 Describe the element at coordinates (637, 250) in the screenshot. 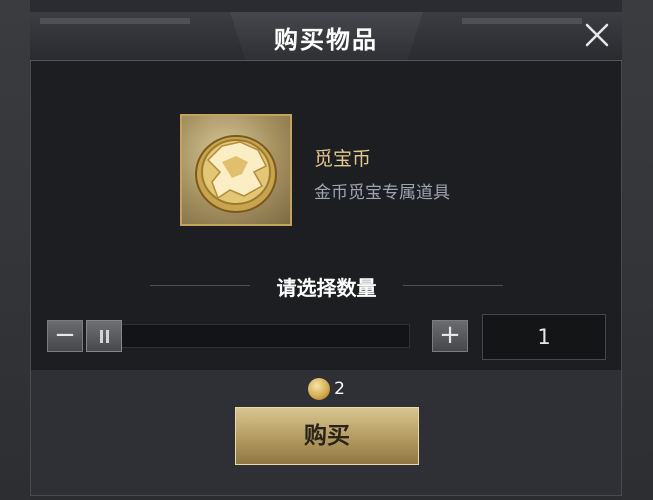

I see `background-right` at that location.